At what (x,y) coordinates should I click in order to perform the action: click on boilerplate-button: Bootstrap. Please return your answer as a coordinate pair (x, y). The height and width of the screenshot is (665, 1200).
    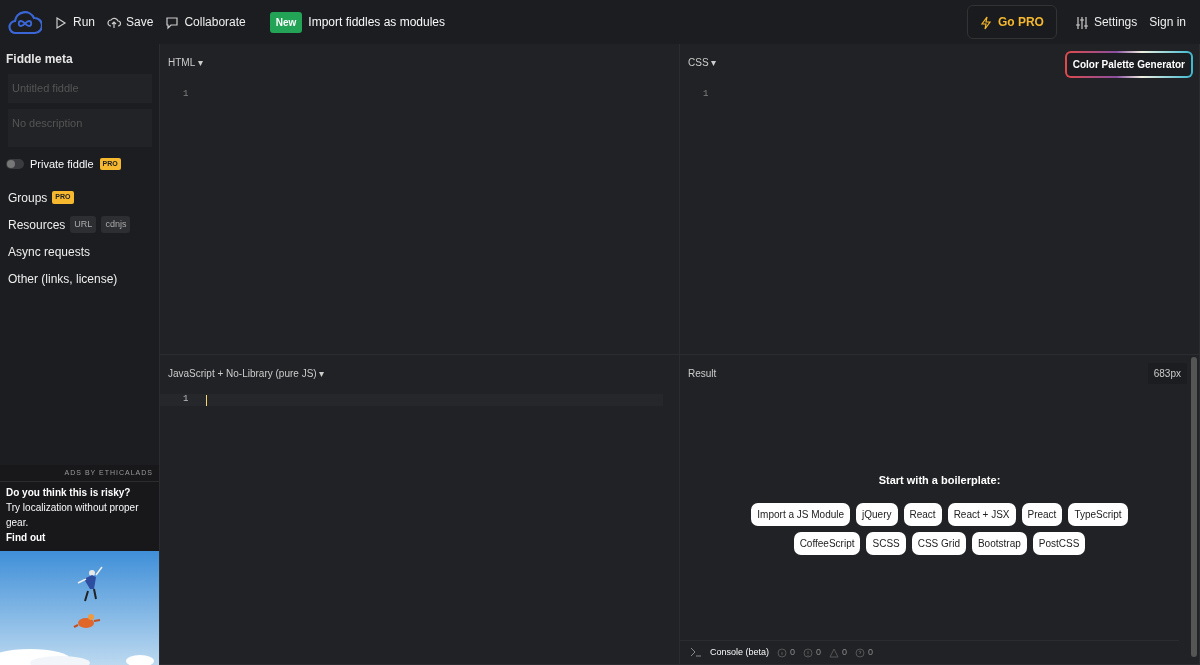
    Looking at the image, I should click on (999, 543).